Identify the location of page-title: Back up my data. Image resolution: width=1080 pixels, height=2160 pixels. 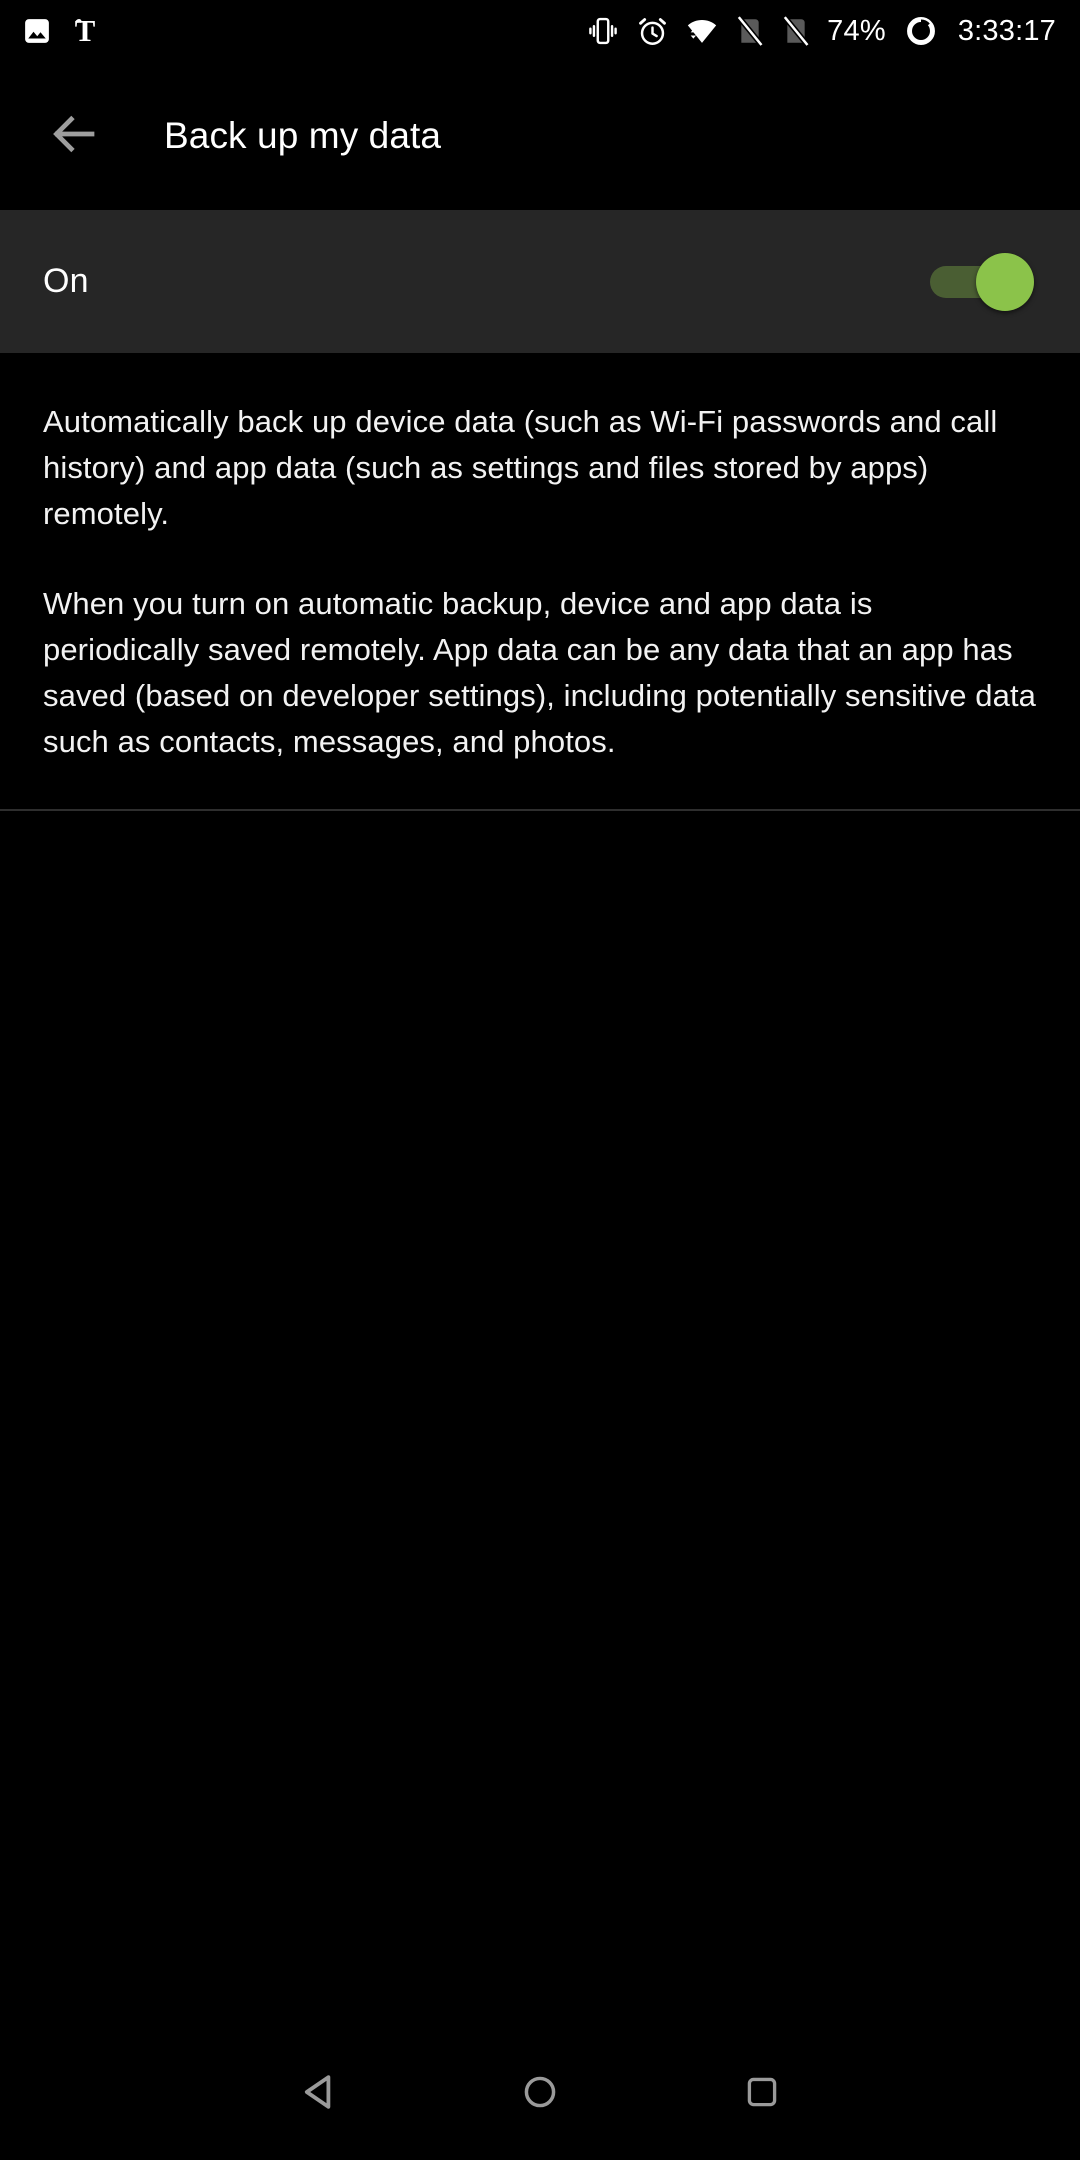
(303, 135).